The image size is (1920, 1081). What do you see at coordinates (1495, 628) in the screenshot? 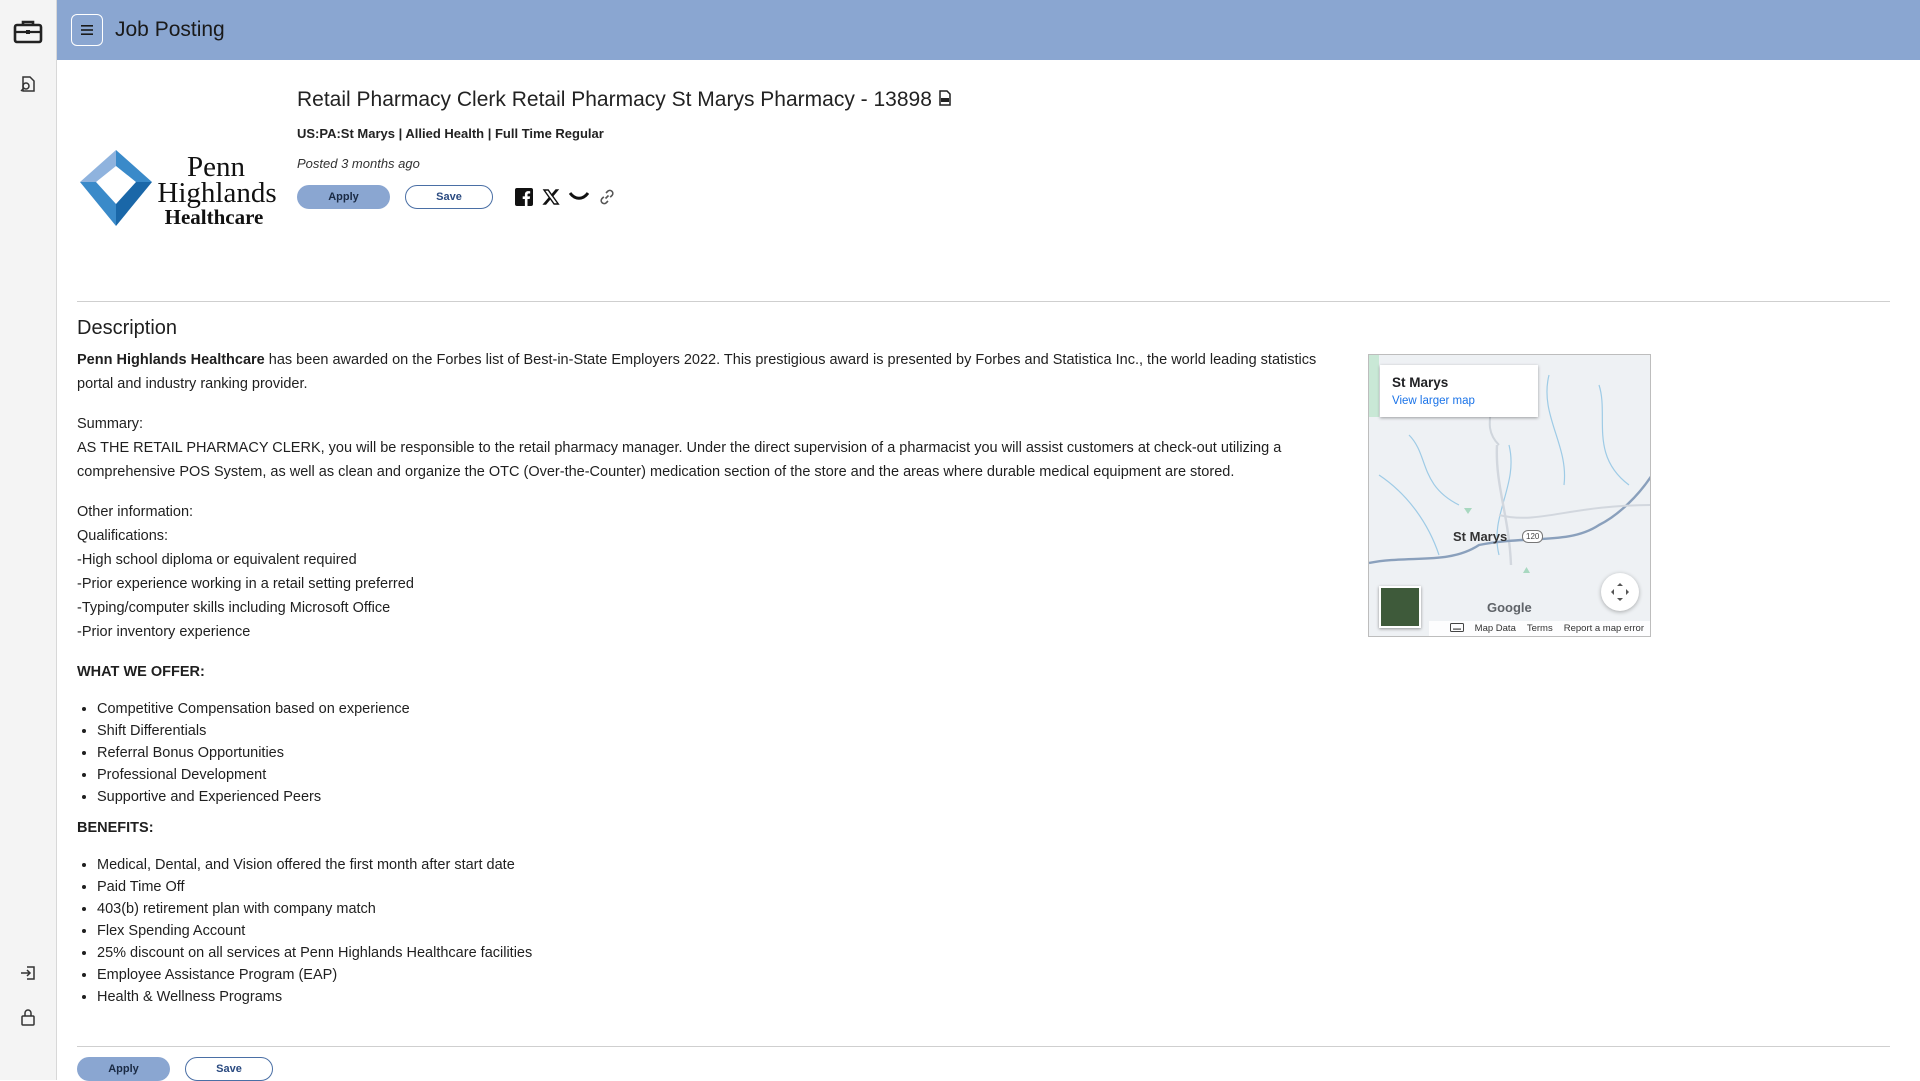
I see `map-data-link: Map Data` at bounding box center [1495, 628].